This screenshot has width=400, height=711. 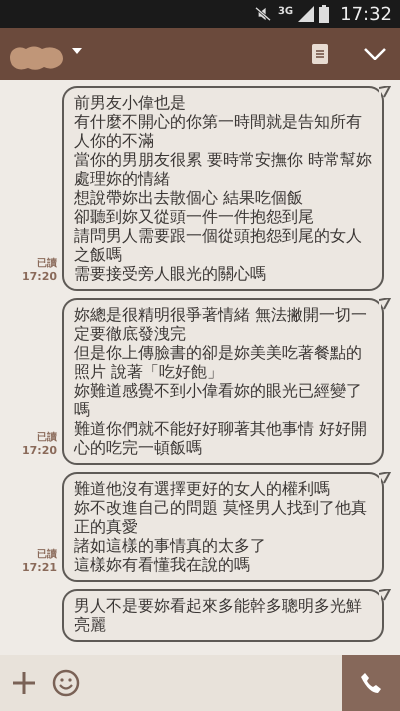 I want to click on emoji-icon, so click(x=66, y=683).